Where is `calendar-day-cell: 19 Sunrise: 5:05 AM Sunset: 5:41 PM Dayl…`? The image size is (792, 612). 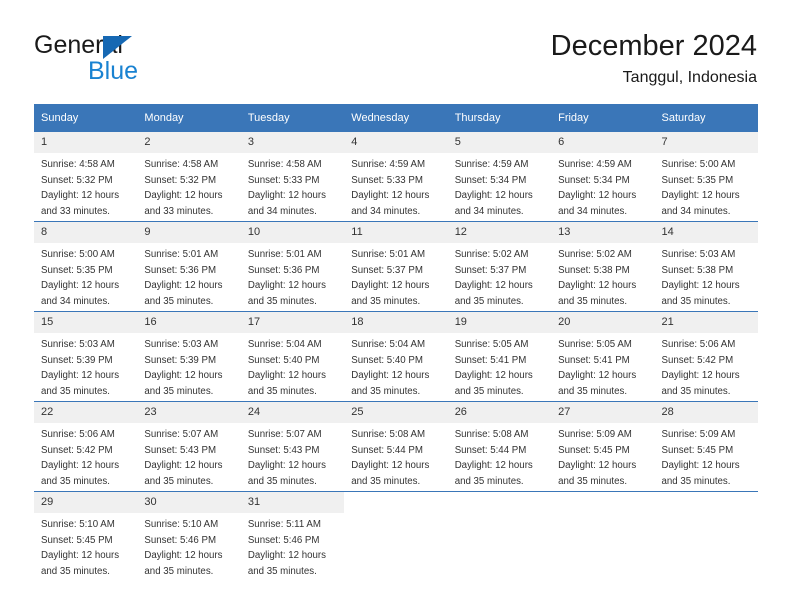
calendar-day-cell: 19 Sunrise: 5:05 AM Sunset: 5:41 PM Dayl… is located at coordinates (499, 356).